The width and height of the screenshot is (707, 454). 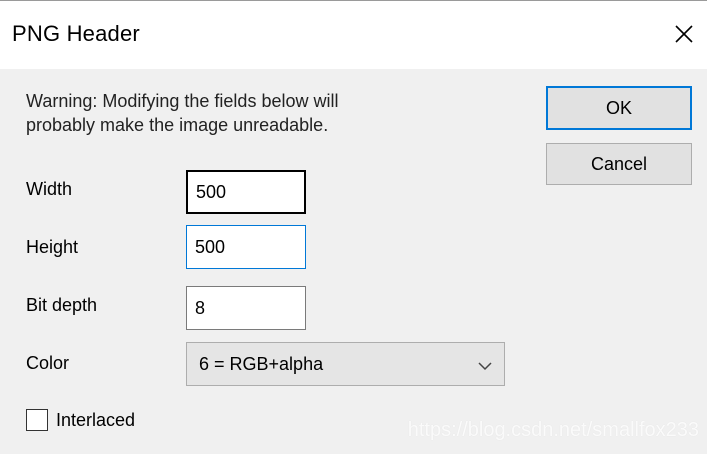 I want to click on interlaced-checkbox, so click(x=37, y=420).